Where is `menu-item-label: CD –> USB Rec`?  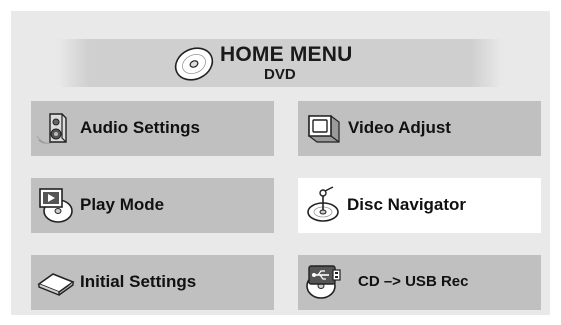
menu-item-label: CD –> USB Rec is located at coordinates (413, 281).